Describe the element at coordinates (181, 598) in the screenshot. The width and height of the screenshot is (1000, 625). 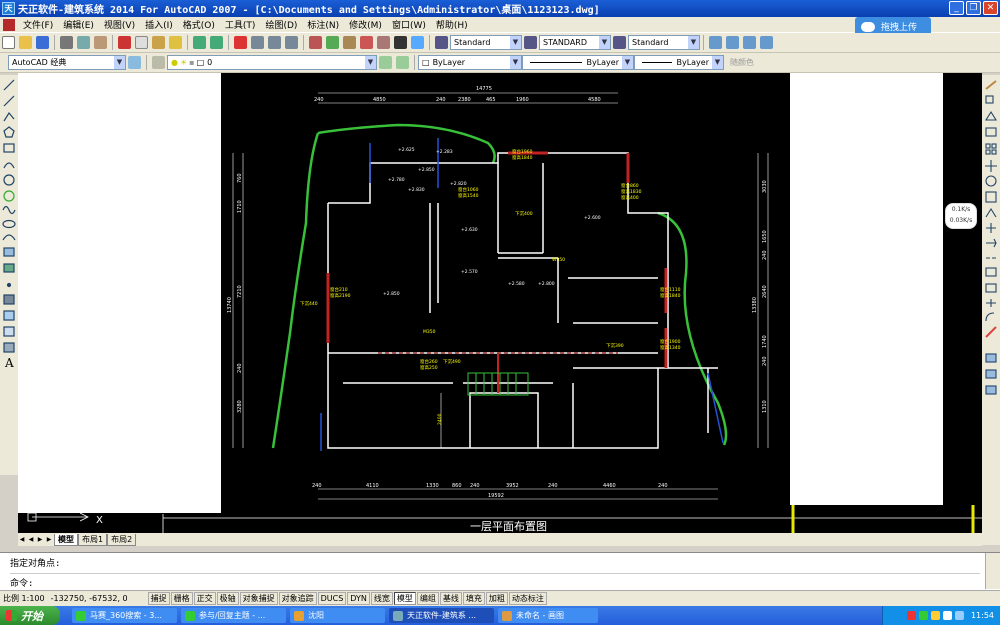
I see `grid-toggle: 栅格` at that location.